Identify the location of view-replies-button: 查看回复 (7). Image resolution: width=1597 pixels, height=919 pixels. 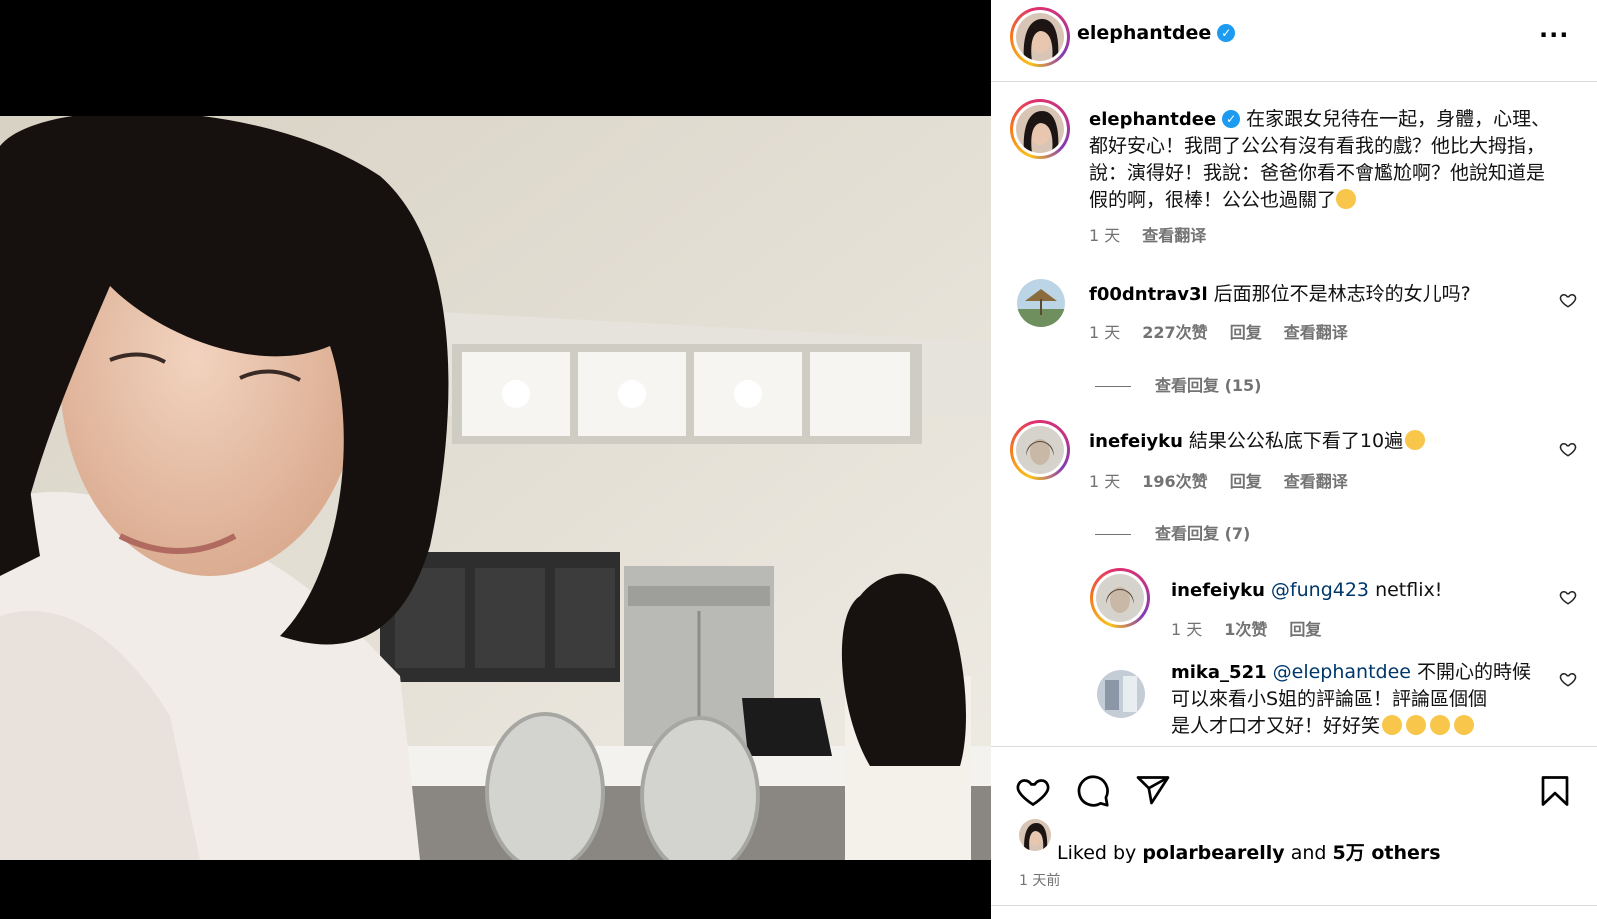
(1172, 532).